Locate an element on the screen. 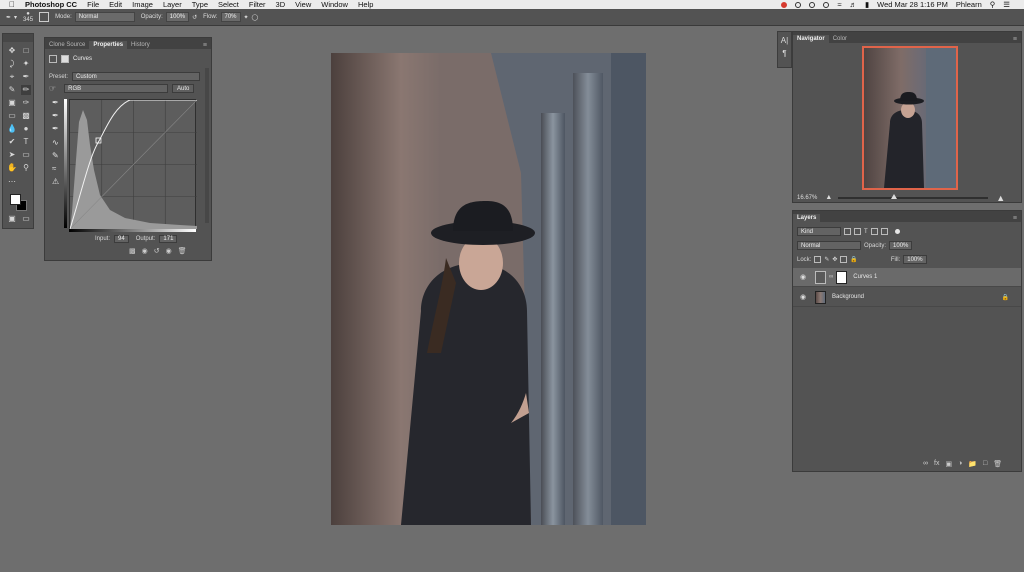 The width and height of the screenshot is (1024, 572). healing-brush-tool-icon: ✎ is located at coordinates (12, 90).